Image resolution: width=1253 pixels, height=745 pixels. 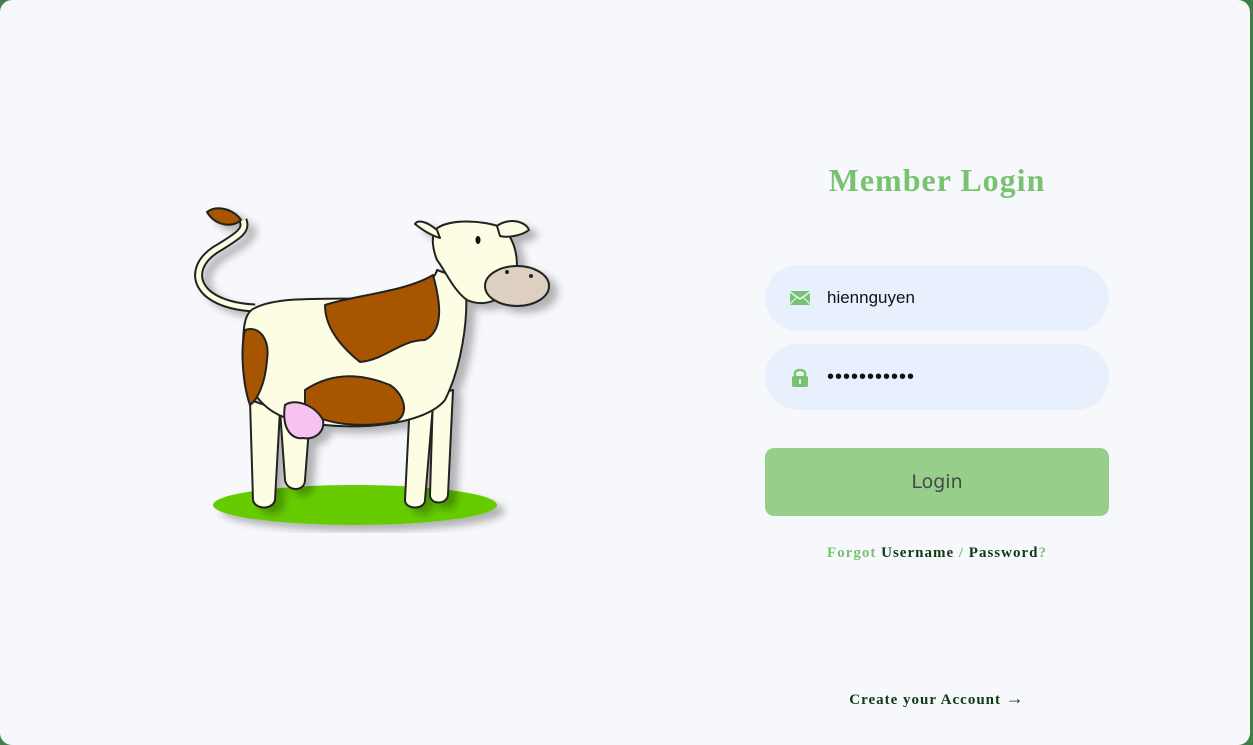 I want to click on password-field, so click(x=937, y=377).